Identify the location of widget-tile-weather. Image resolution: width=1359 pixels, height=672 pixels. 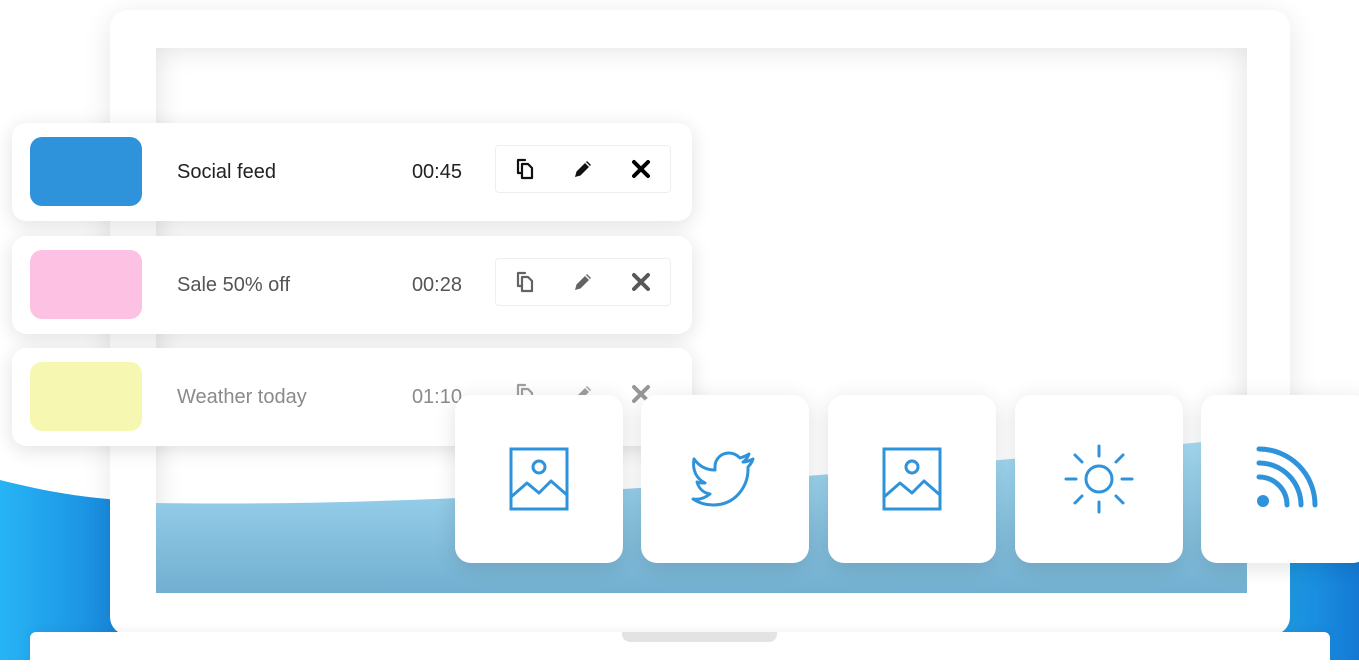
(1099, 479).